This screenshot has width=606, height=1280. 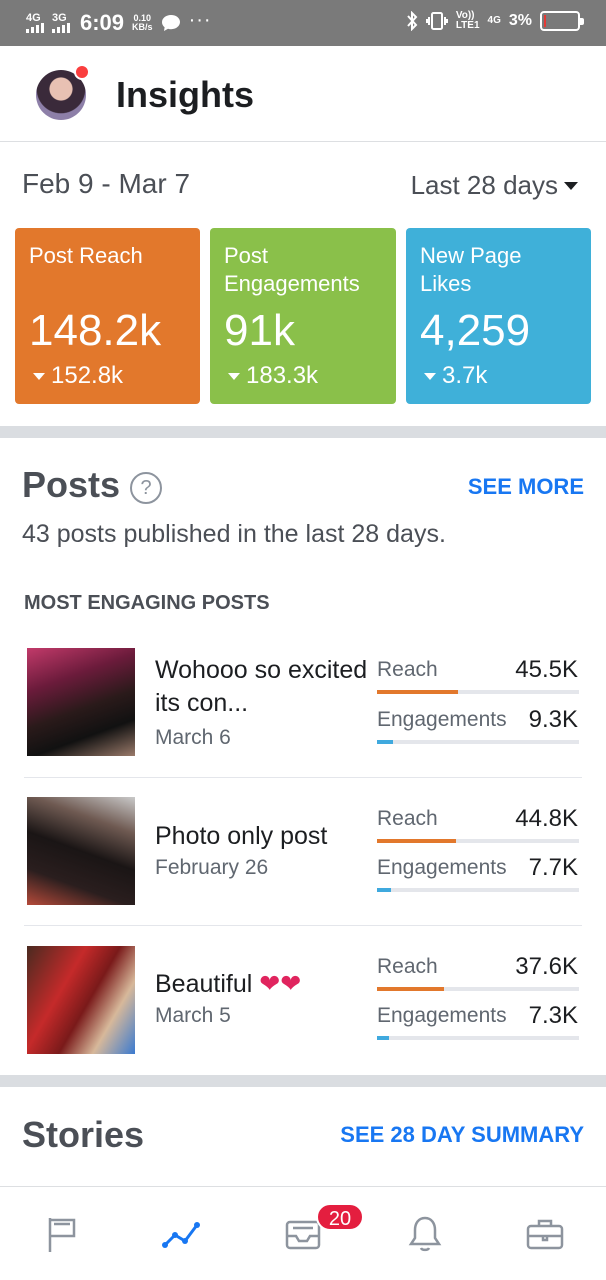 I want to click on metric-delta: 3.7k, so click(x=455, y=376).